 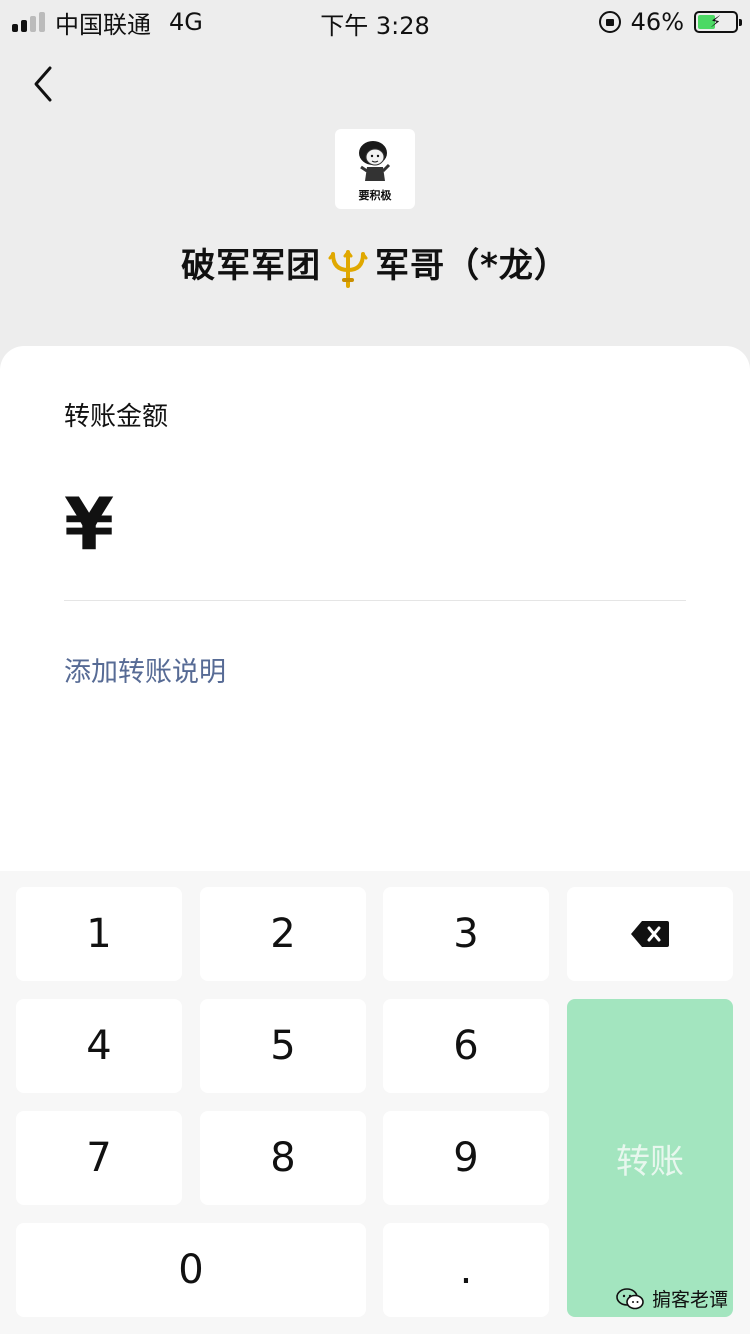 What do you see at coordinates (689, 1300) in the screenshot?
I see `watermark-text: 掮客老谭` at bounding box center [689, 1300].